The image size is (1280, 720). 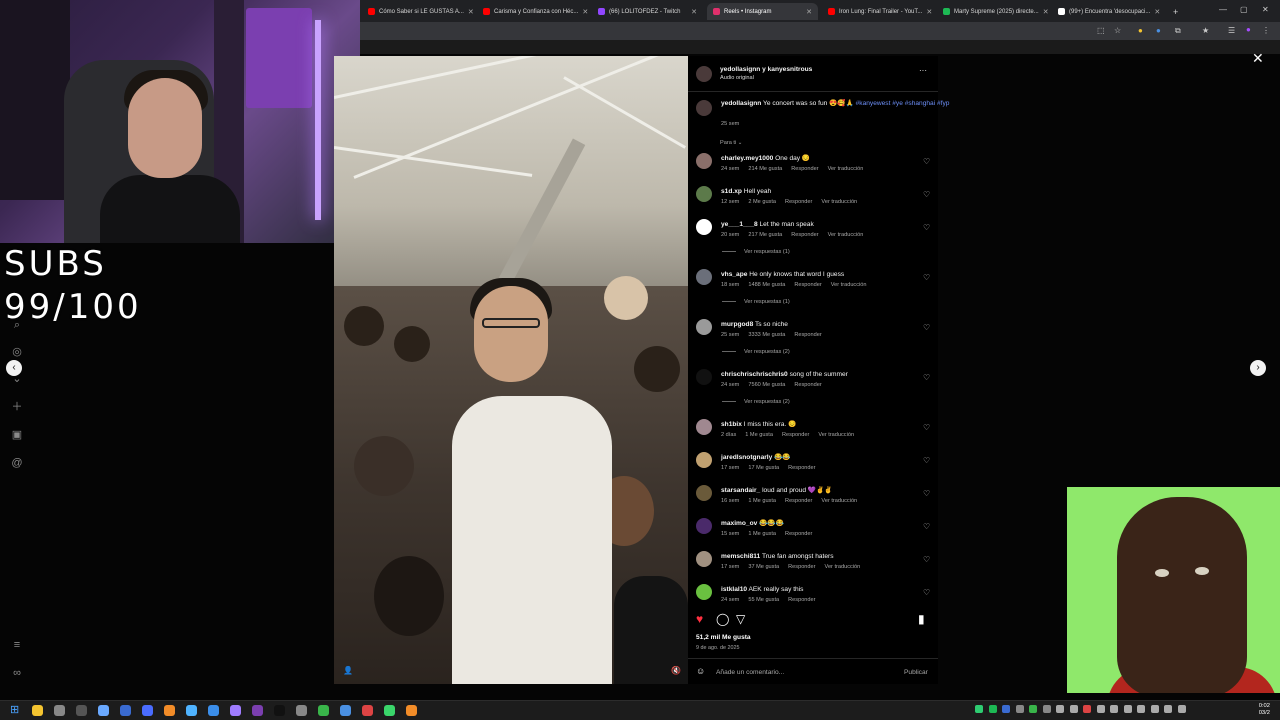 I want to click on comment-user: murpgod8, so click(x=737, y=324).